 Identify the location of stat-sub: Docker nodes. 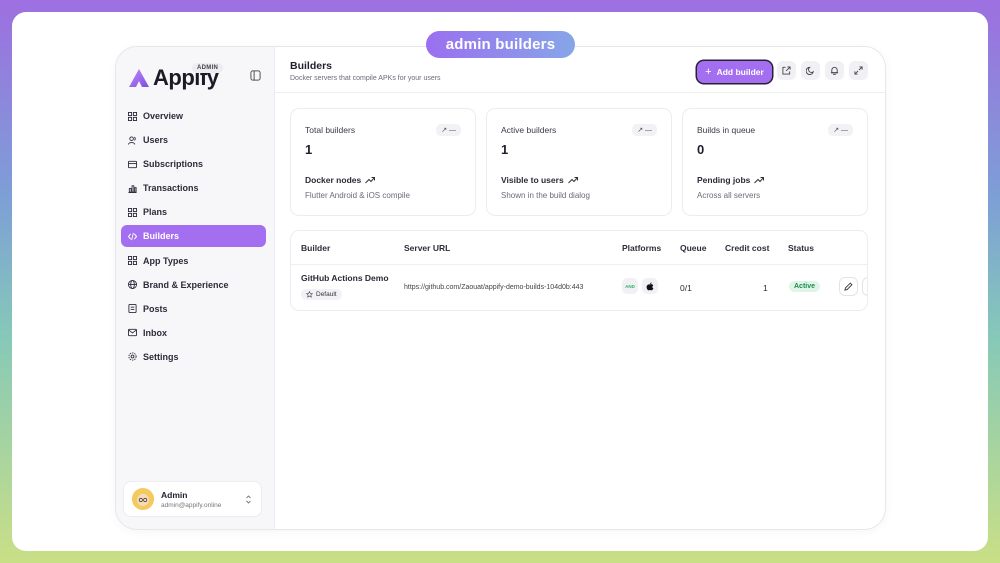
(340, 180).